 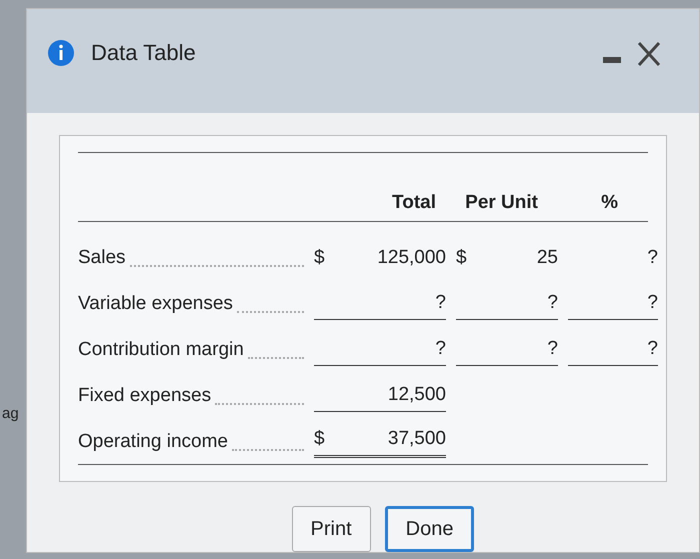 I want to click on row-label: Operating income, so click(x=153, y=442).